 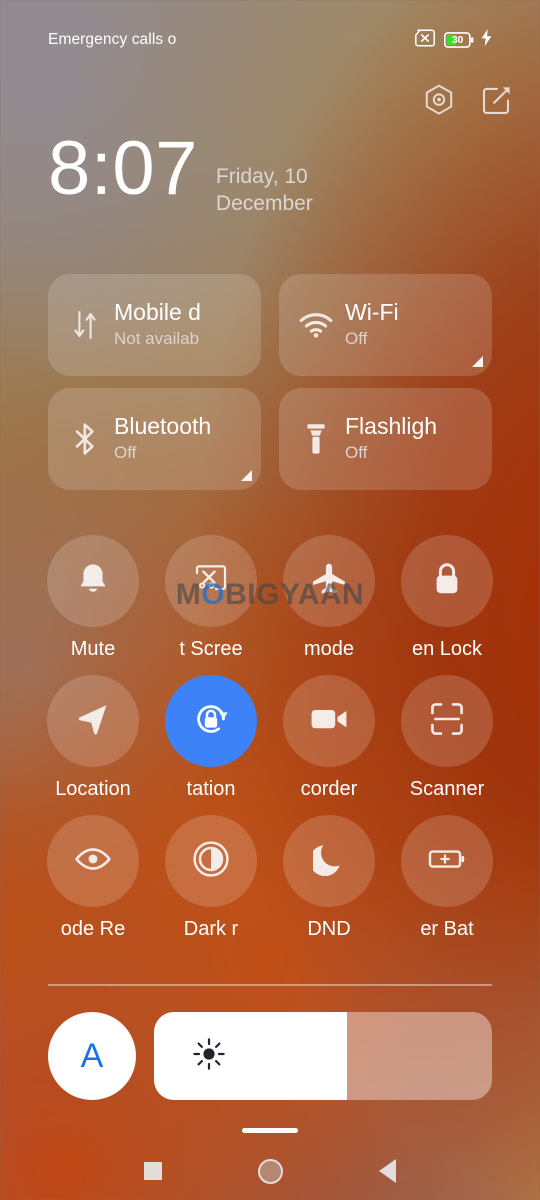 What do you see at coordinates (329, 738) in the screenshot?
I see `toggle-screen-recorder: corder` at bounding box center [329, 738].